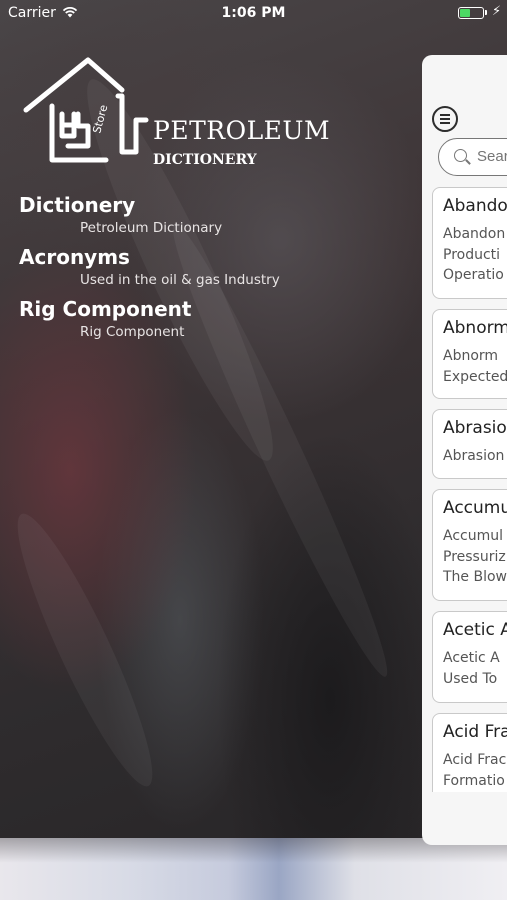  I want to click on term-definition-line: Pressuriz, so click(474, 556).